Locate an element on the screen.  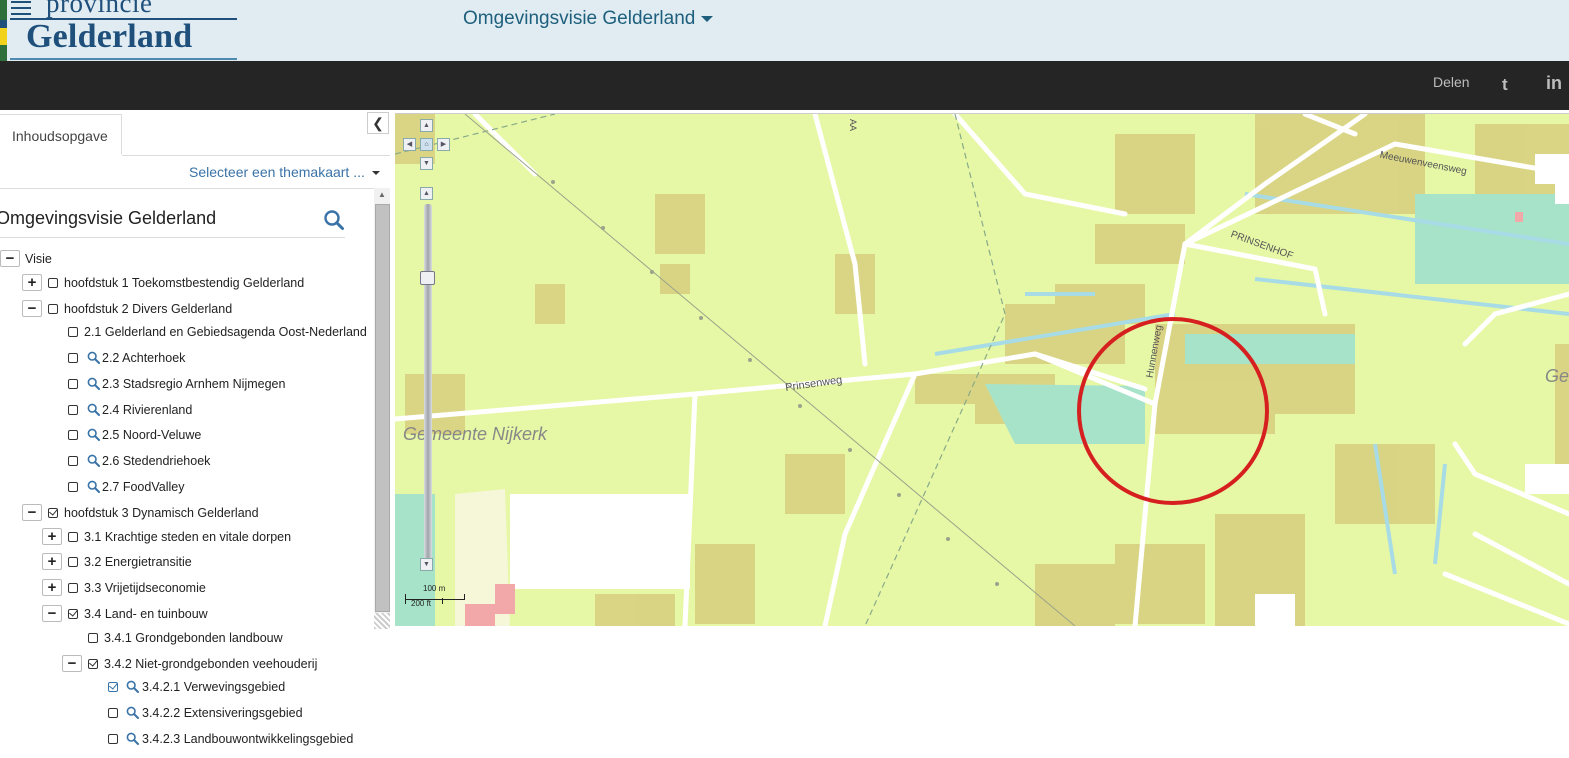
zoom-slider-track is located at coordinates (428, 383).